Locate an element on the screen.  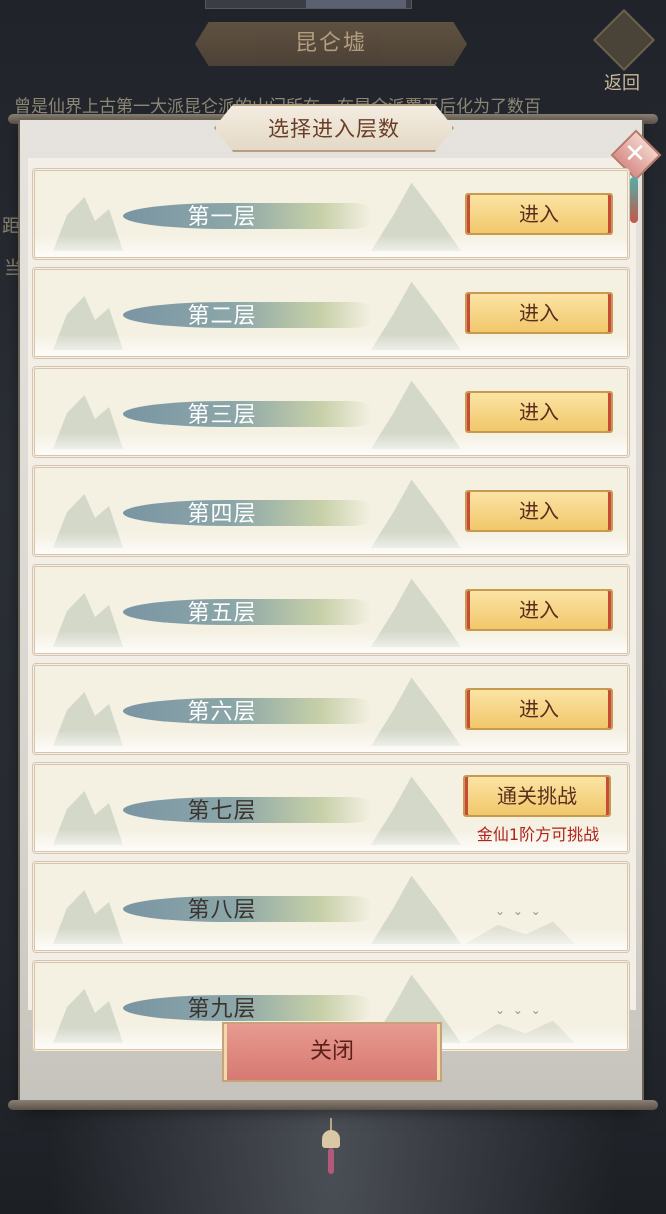
level-card-8: 第八层 ⌄ ⌄ ⌄ is located at coordinates (331, 907).